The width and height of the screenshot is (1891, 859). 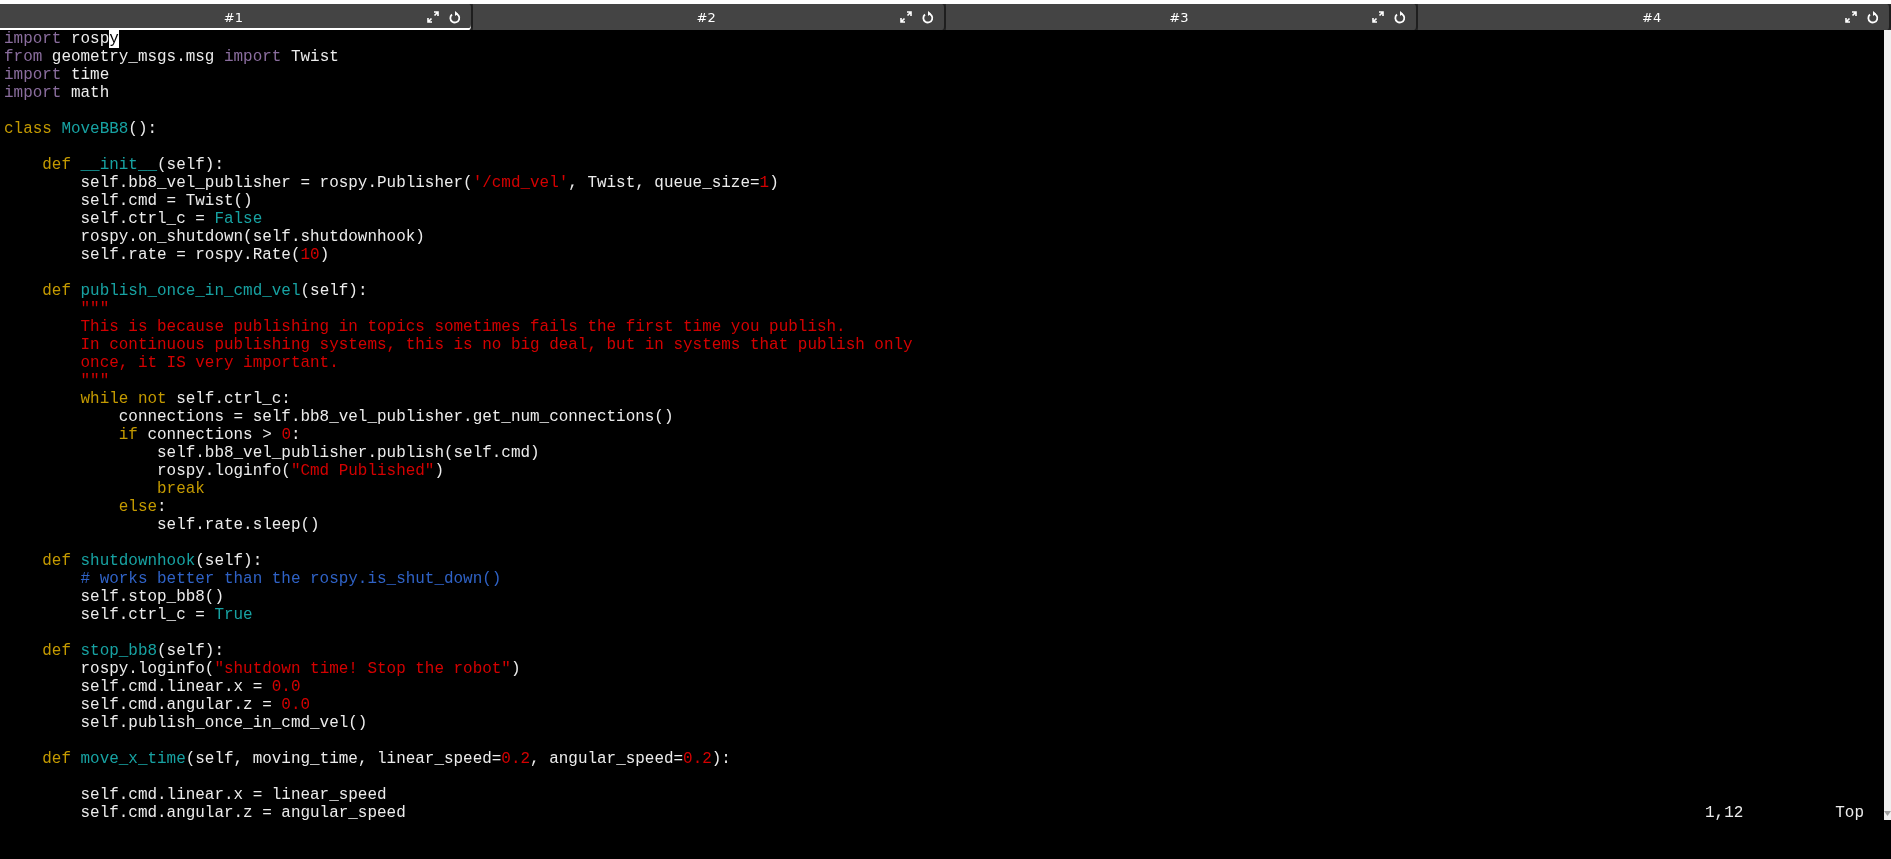 I want to click on code-line: def __init__(self):, so click(x=132, y=165).